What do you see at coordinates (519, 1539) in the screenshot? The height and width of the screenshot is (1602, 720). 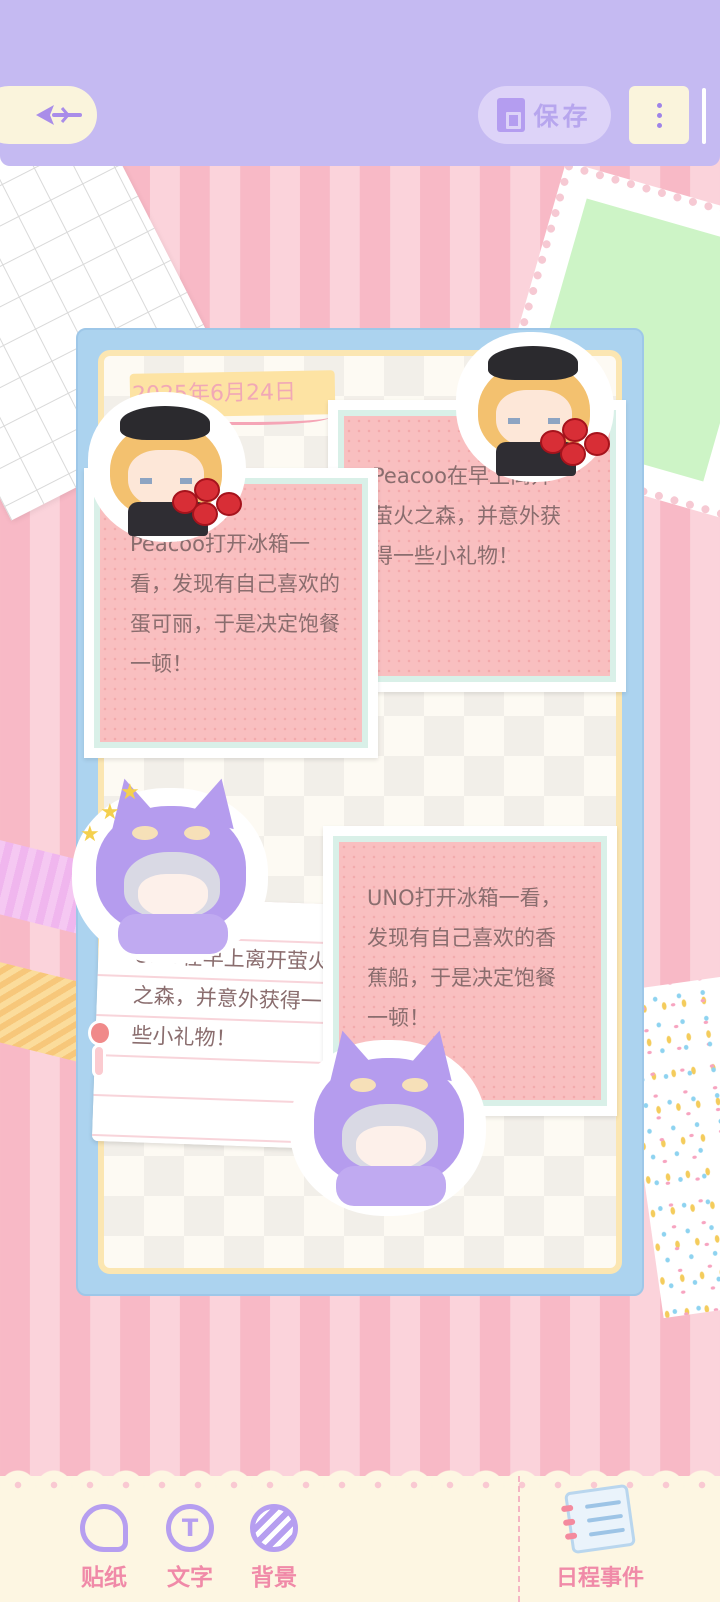 I see `toolbar-divider` at bounding box center [519, 1539].